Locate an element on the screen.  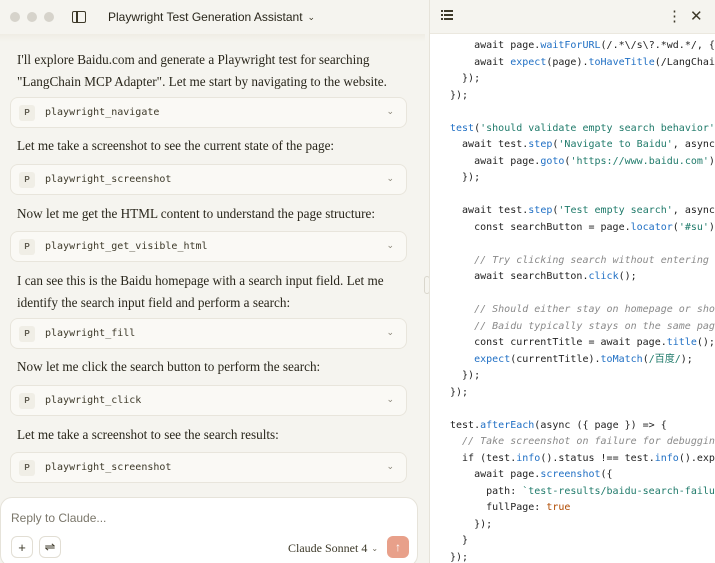
code-token: step is located at coordinates (540, 144).